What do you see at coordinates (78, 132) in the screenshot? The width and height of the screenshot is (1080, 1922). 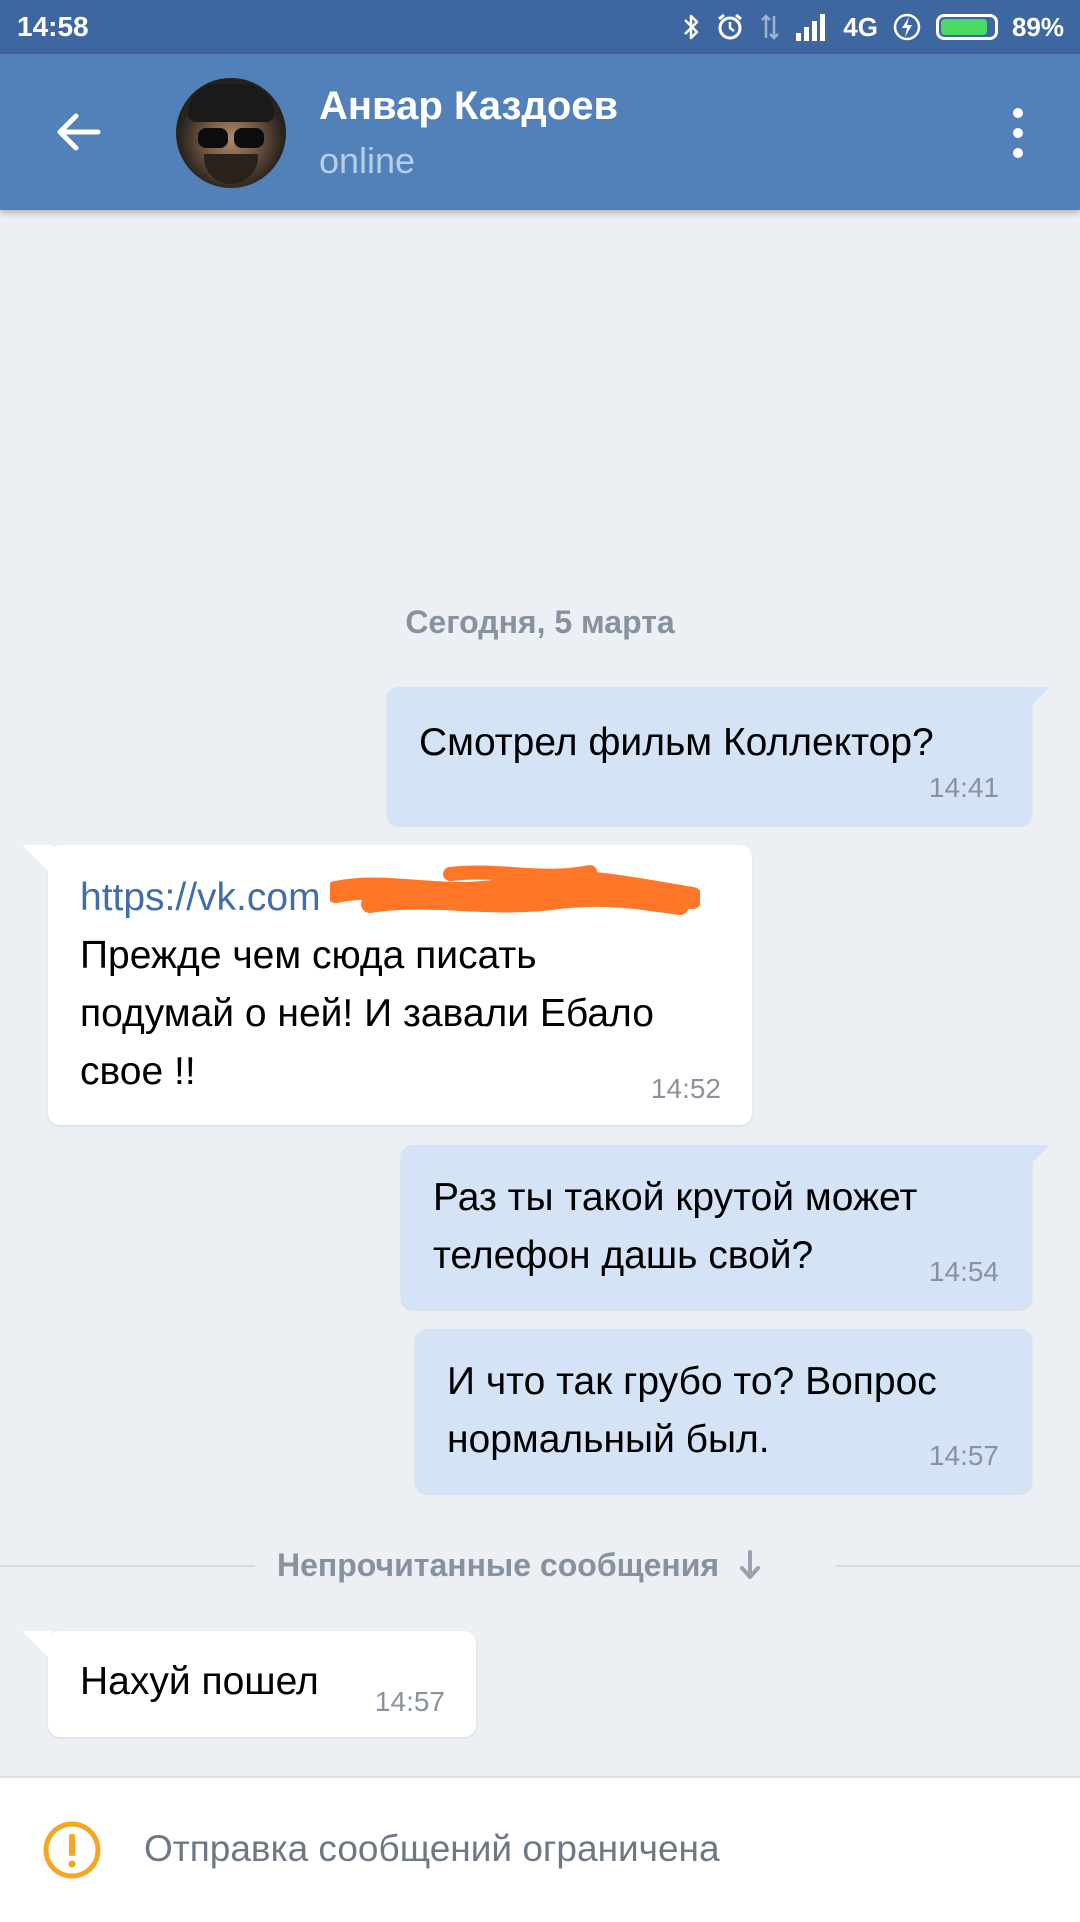 I see `arrow-left-icon` at bounding box center [78, 132].